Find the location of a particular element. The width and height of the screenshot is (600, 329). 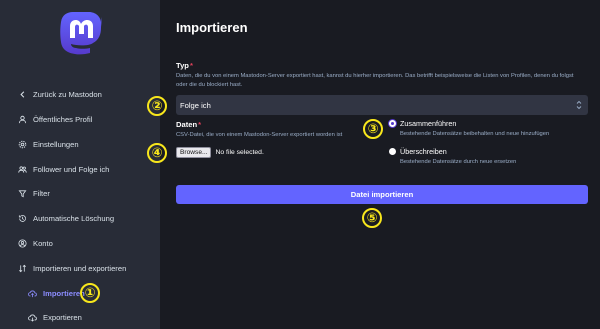

radio-overwrite is located at coordinates (392, 151).